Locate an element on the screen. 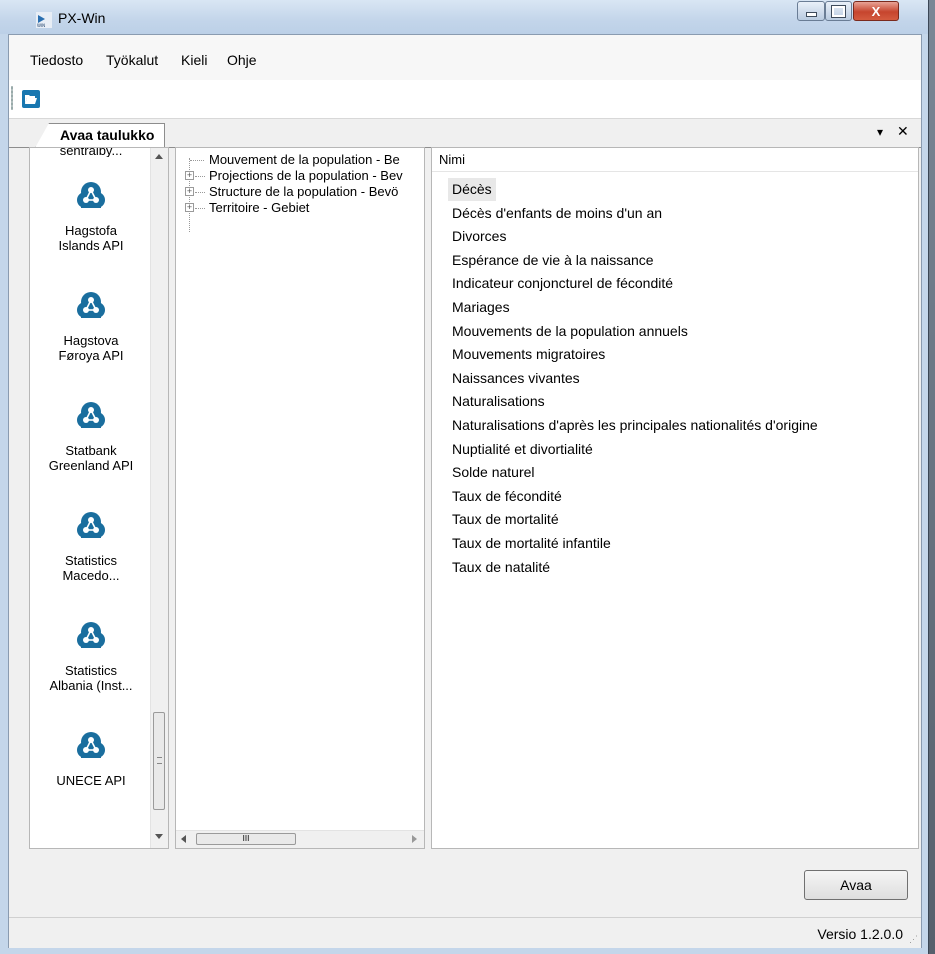  database-item: UNECE API is located at coordinates (91, 759).